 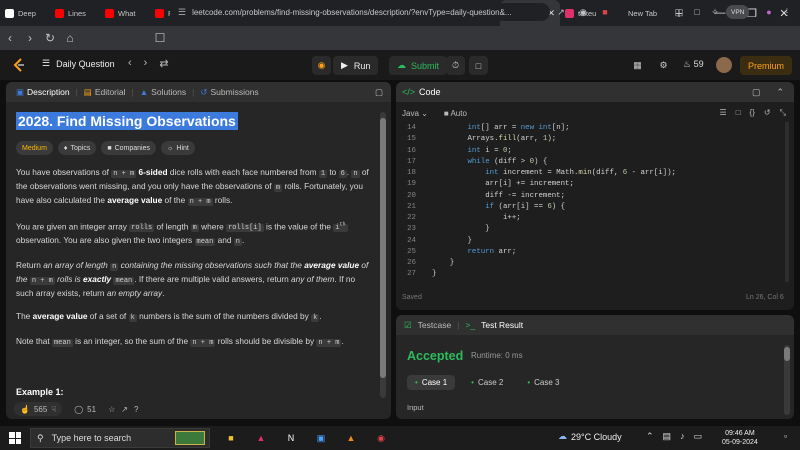 What do you see at coordinates (487, 382) in the screenshot?
I see `case-tab-2: • Case 2` at bounding box center [487, 382].